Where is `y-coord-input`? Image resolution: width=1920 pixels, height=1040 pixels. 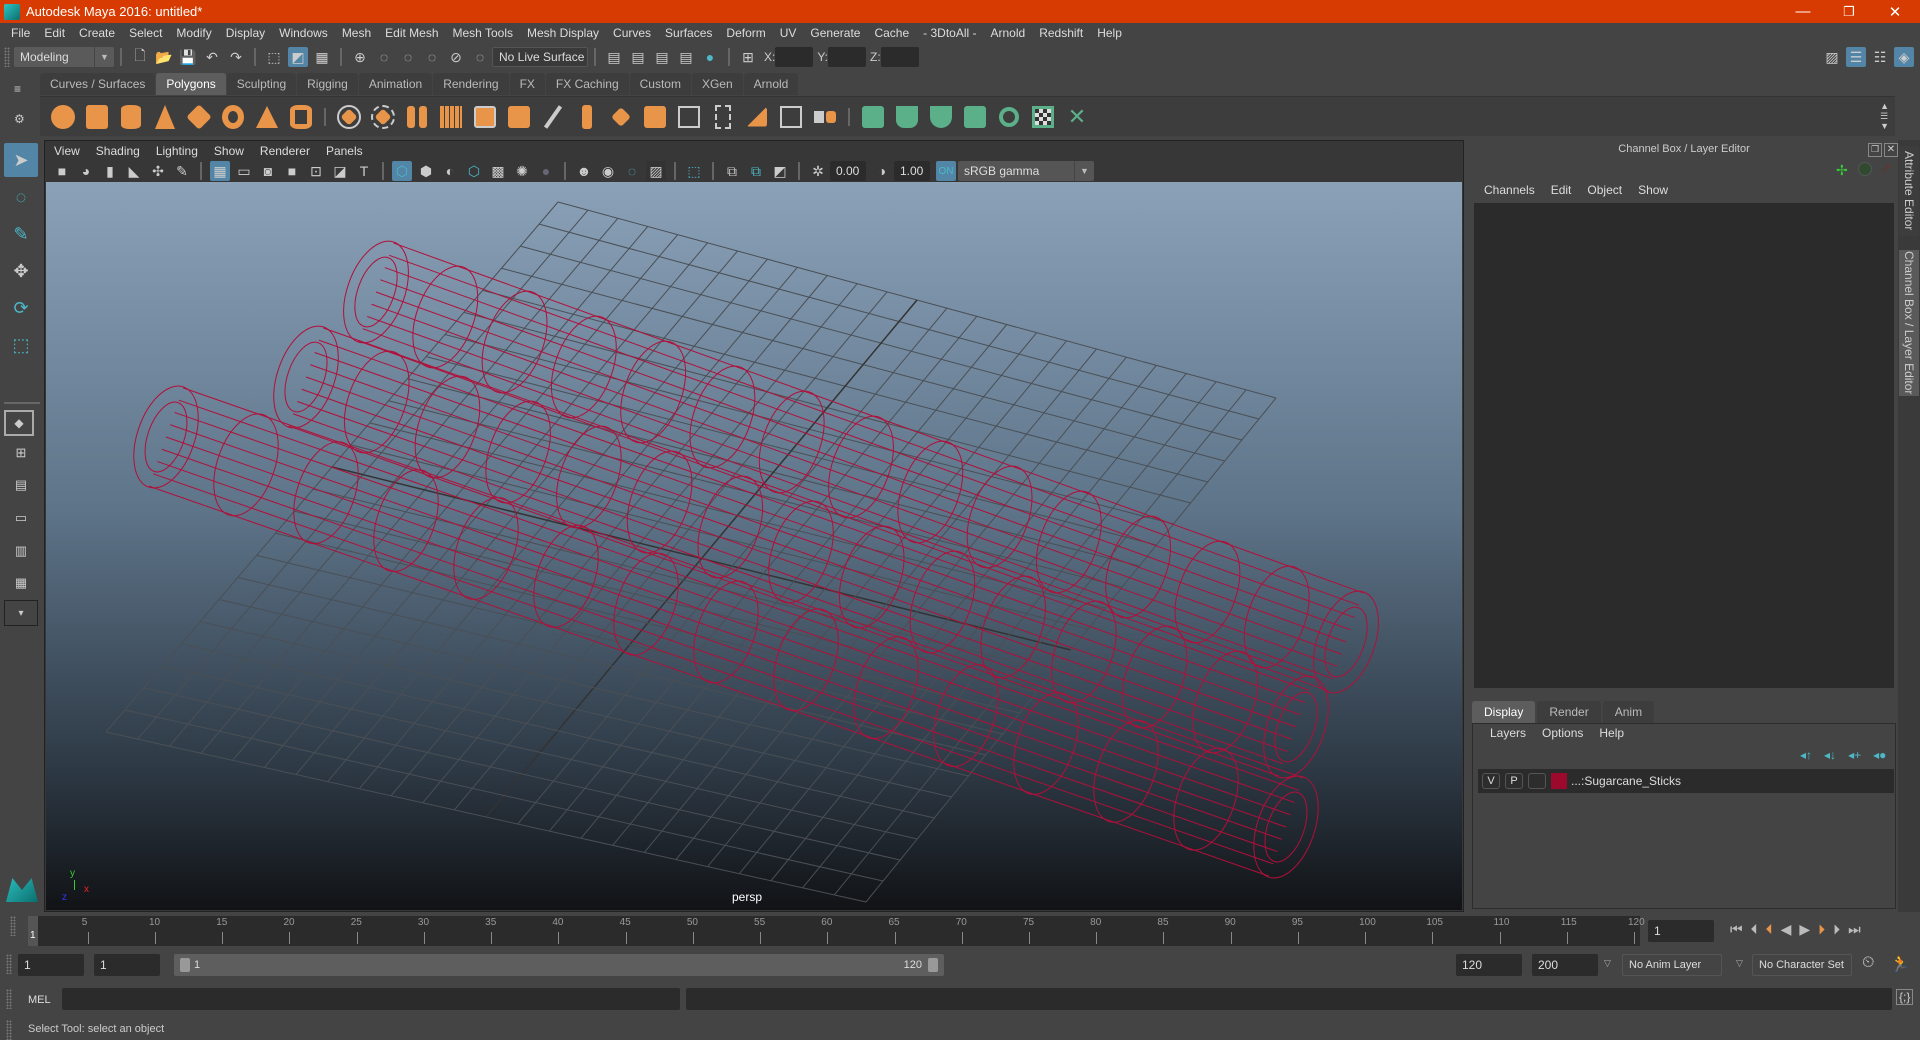 y-coord-input is located at coordinates (847, 57).